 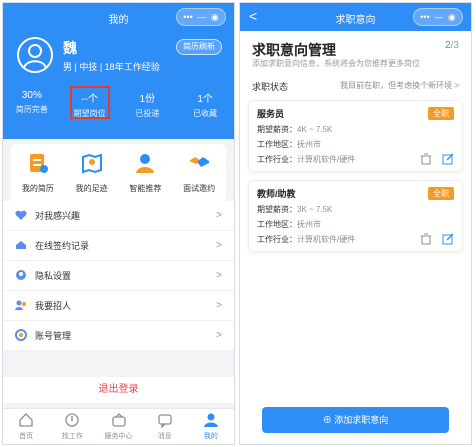 I want to click on menu-item-interested: 对我感兴趣 >, so click(x=118, y=216).